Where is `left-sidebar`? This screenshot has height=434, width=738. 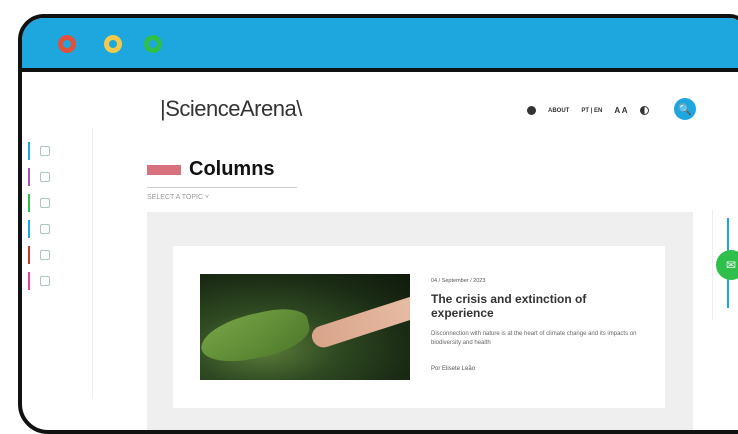 left-sidebar is located at coordinates (58, 216).